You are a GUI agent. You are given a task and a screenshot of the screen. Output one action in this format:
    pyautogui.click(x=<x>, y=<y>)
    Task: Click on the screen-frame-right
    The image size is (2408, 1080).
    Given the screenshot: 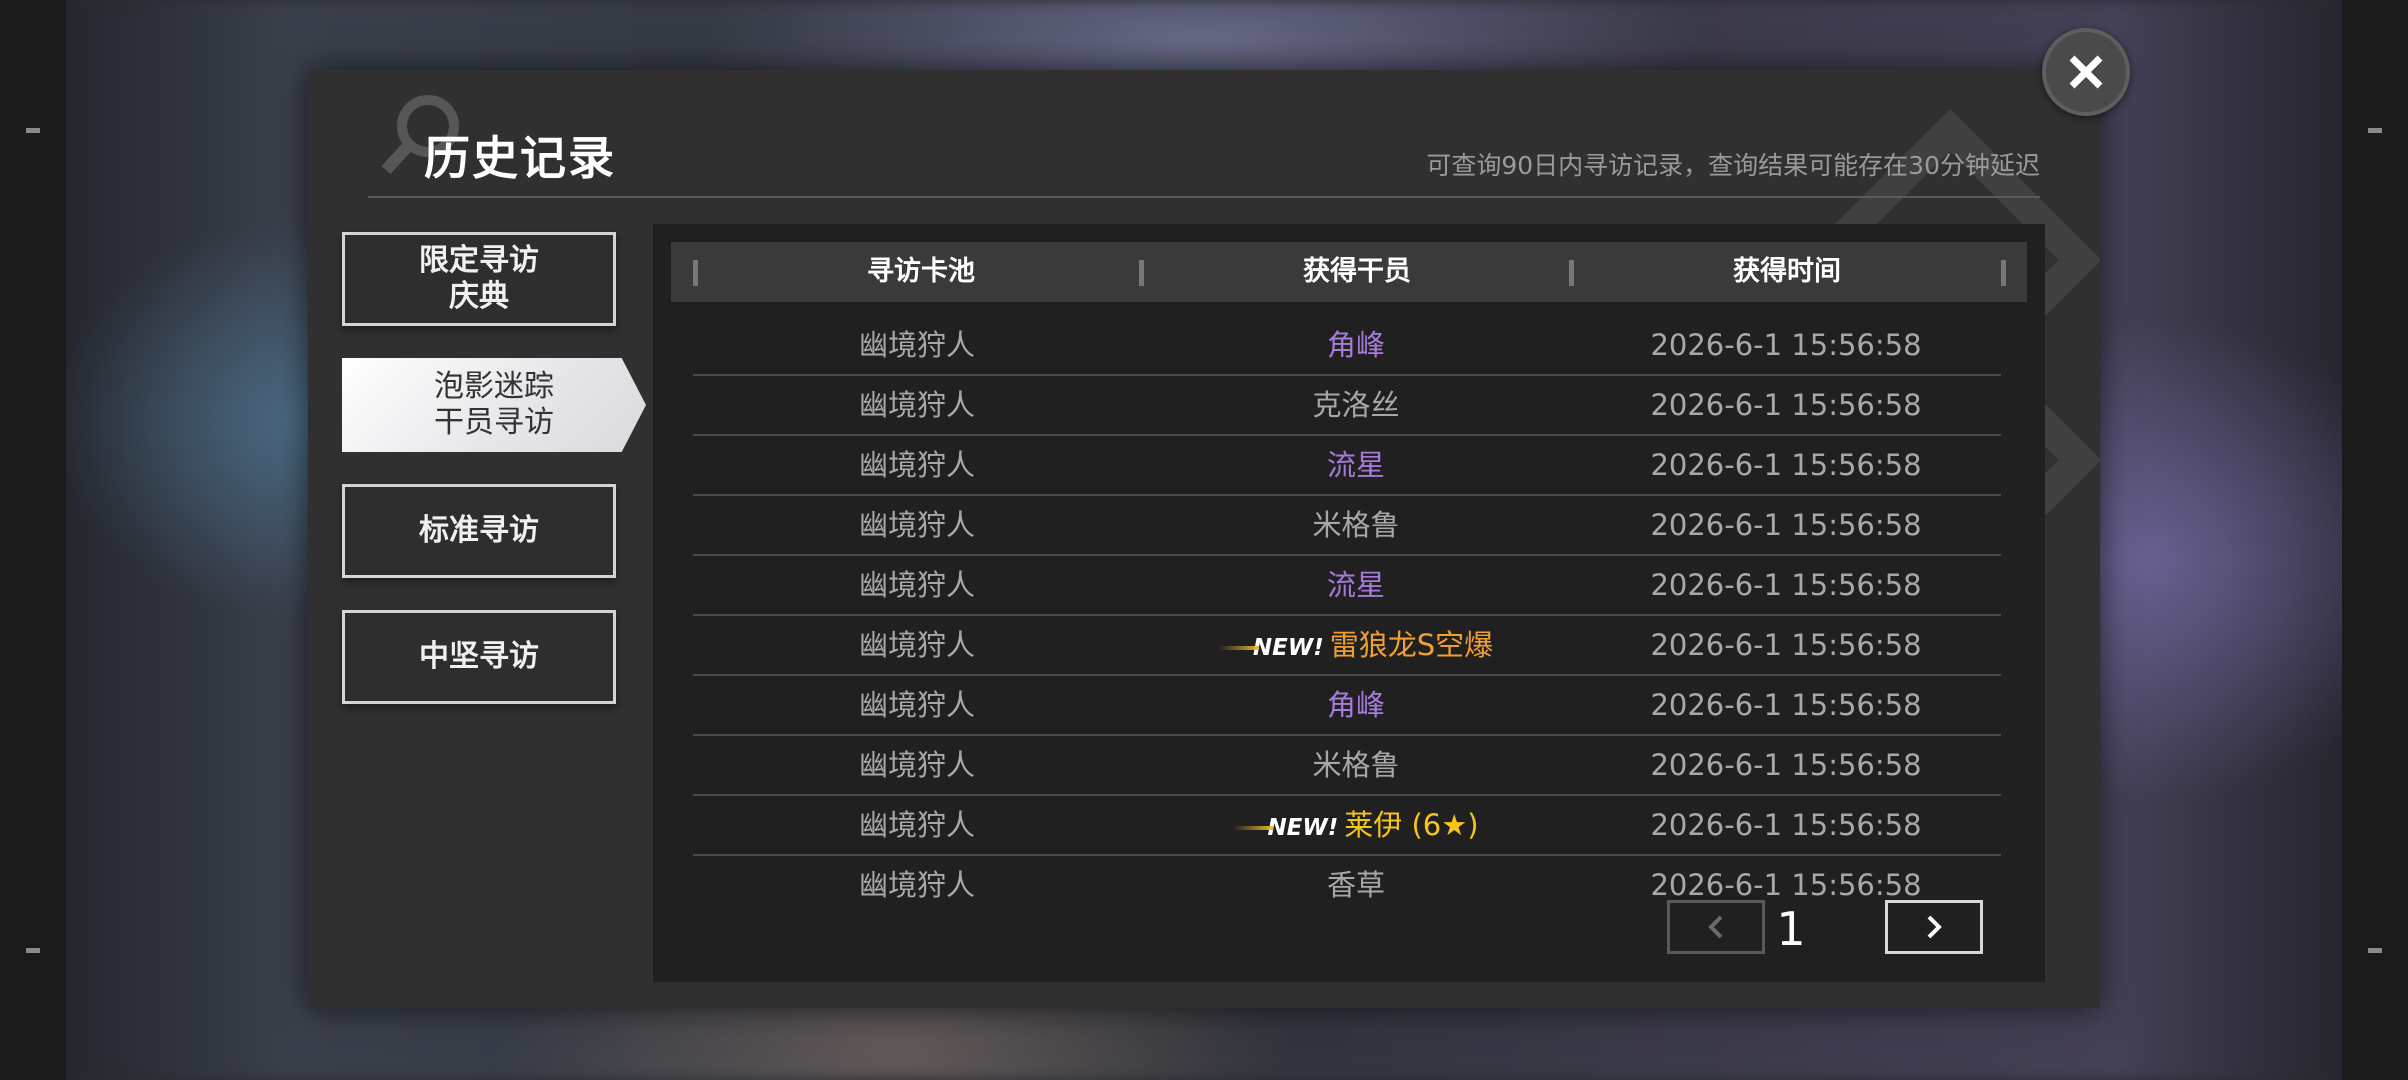 What is the action you would take?
    pyautogui.click(x=2375, y=540)
    